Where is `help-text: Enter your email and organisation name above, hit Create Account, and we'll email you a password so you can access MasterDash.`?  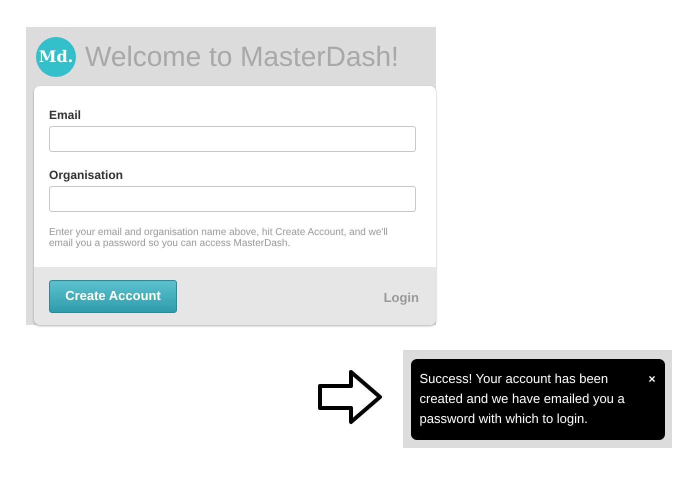 help-text: Enter your email and organisation name above, hit Create Account, and we'll email you a password so you can access MasterDash. is located at coordinates (219, 238).